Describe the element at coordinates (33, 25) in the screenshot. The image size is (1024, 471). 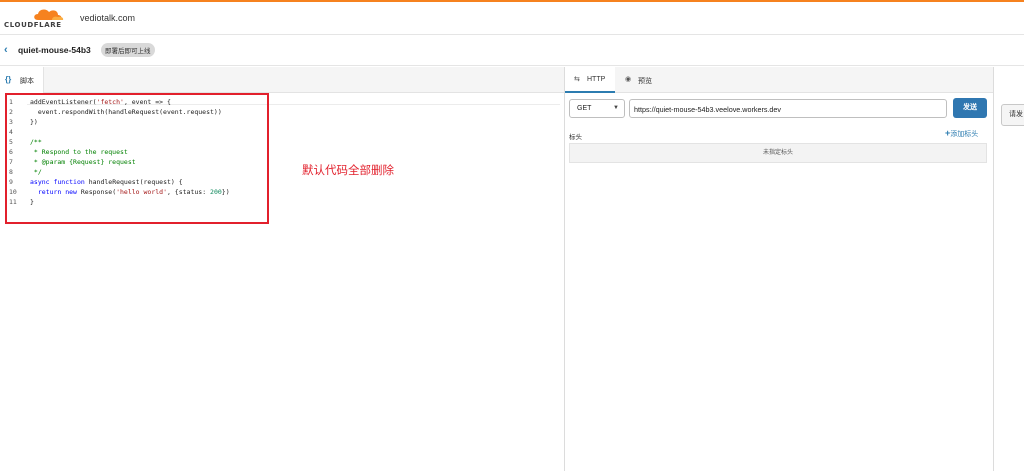
I see `logo-wordmark: CLOUDFLARE` at that location.